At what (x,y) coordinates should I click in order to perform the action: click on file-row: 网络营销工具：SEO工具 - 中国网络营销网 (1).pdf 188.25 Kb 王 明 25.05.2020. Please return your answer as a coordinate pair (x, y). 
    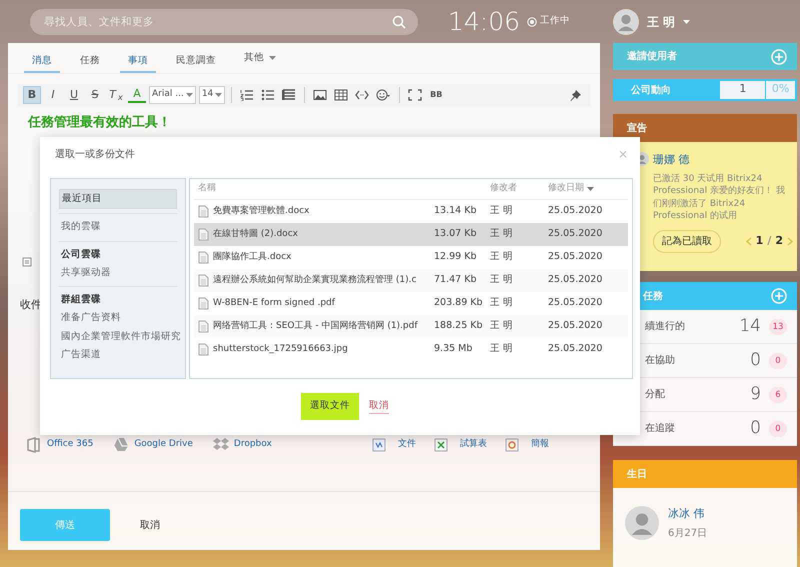
    Looking at the image, I should click on (411, 326).